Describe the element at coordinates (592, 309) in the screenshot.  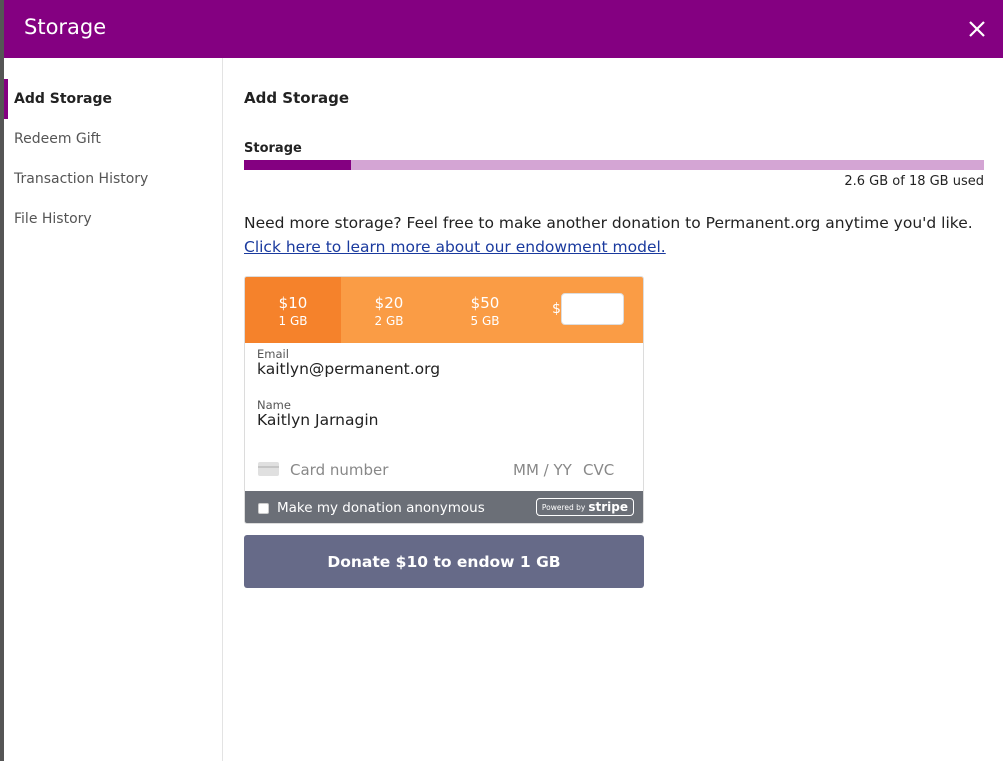
I see `custom-amount-input` at that location.